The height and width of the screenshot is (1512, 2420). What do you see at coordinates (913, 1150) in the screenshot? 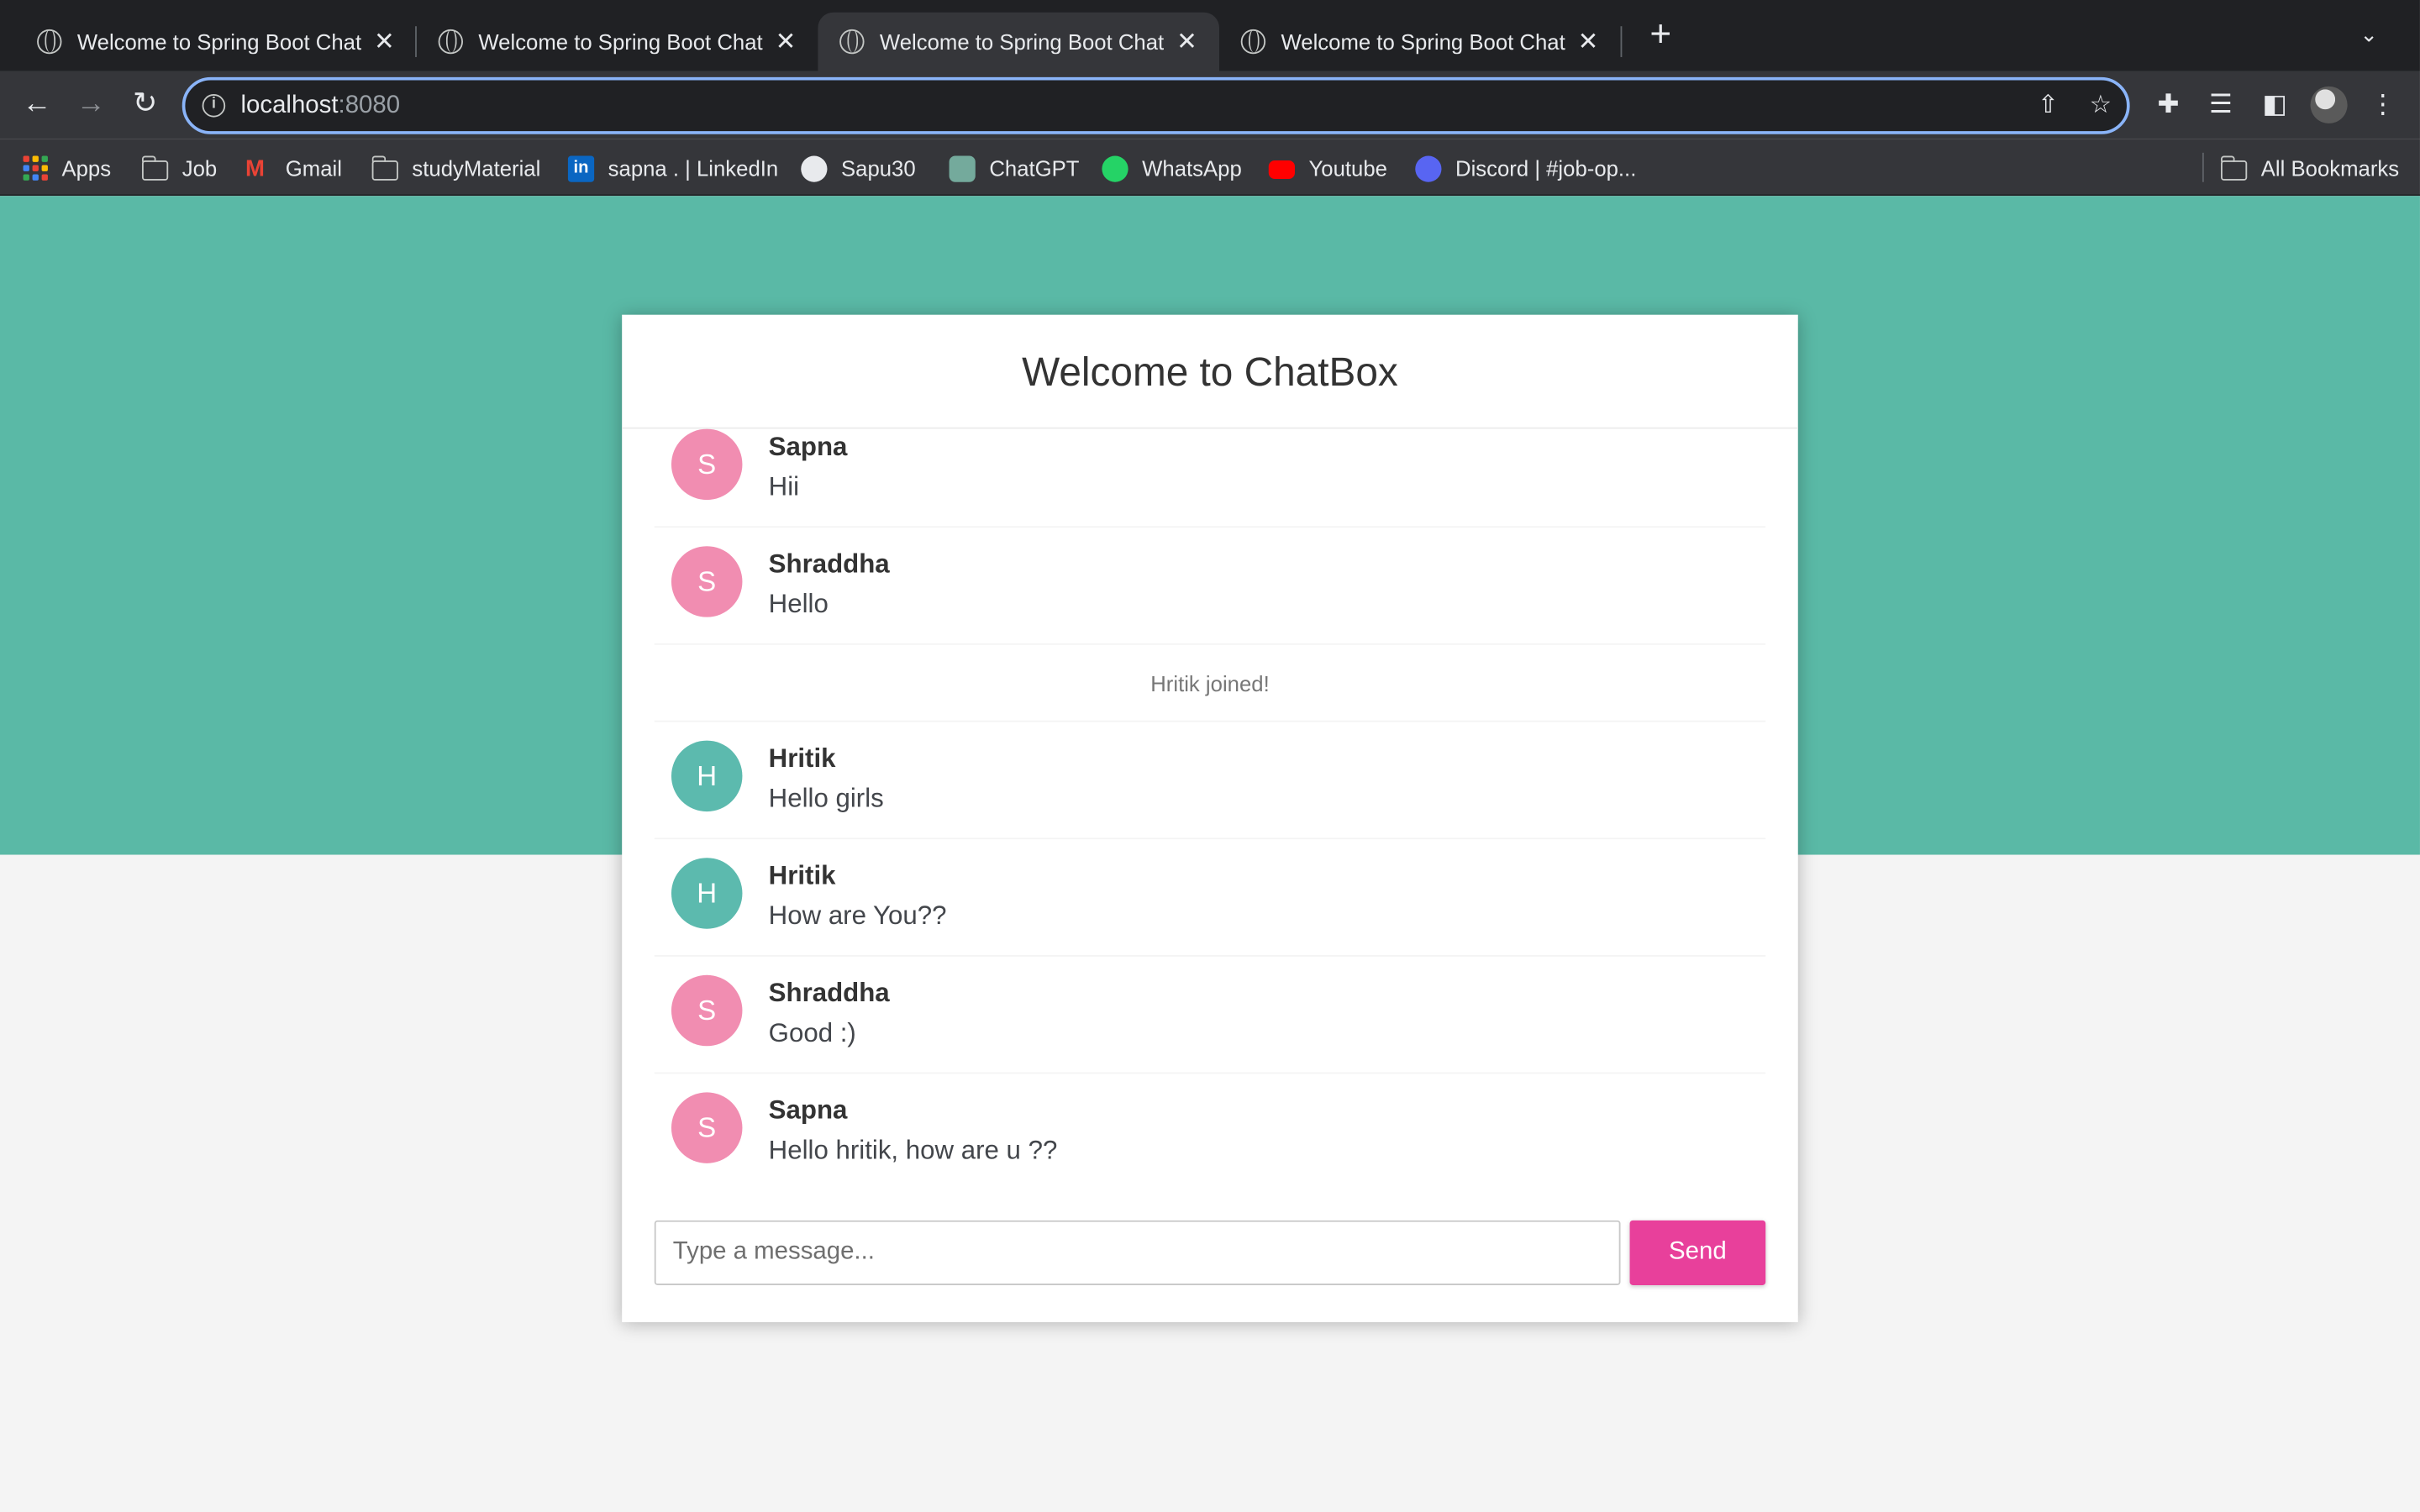
I see `message-text: Hello hritik, how are u ??` at bounding box center [913, 1150].